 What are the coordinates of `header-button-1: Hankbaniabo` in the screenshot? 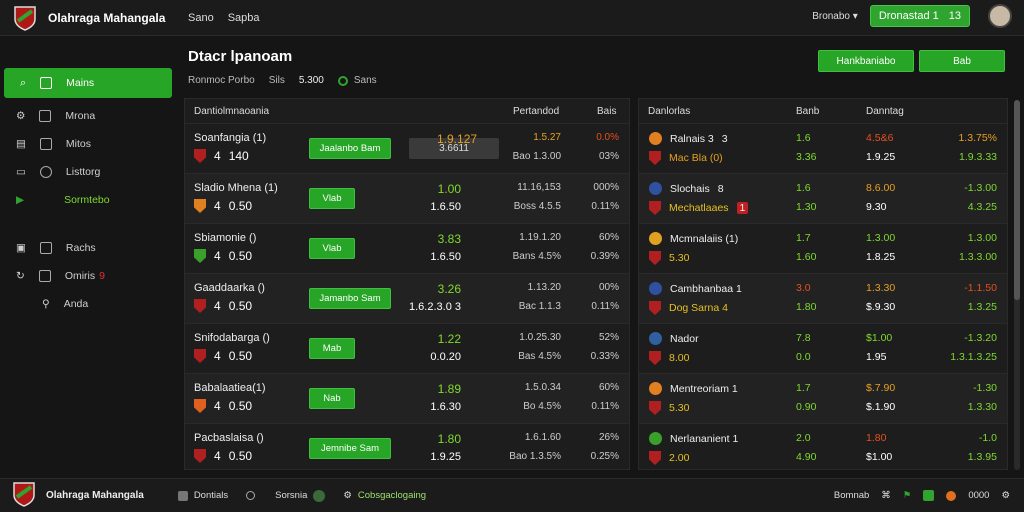 It's located at (866, 61).